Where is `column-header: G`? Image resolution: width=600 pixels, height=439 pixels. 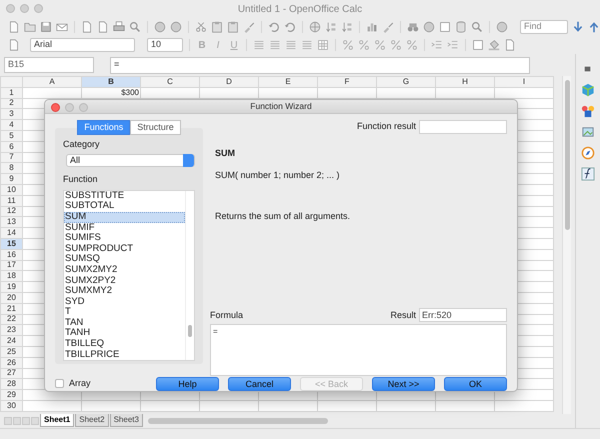 column-header: G is located at coordinates (406, 82).